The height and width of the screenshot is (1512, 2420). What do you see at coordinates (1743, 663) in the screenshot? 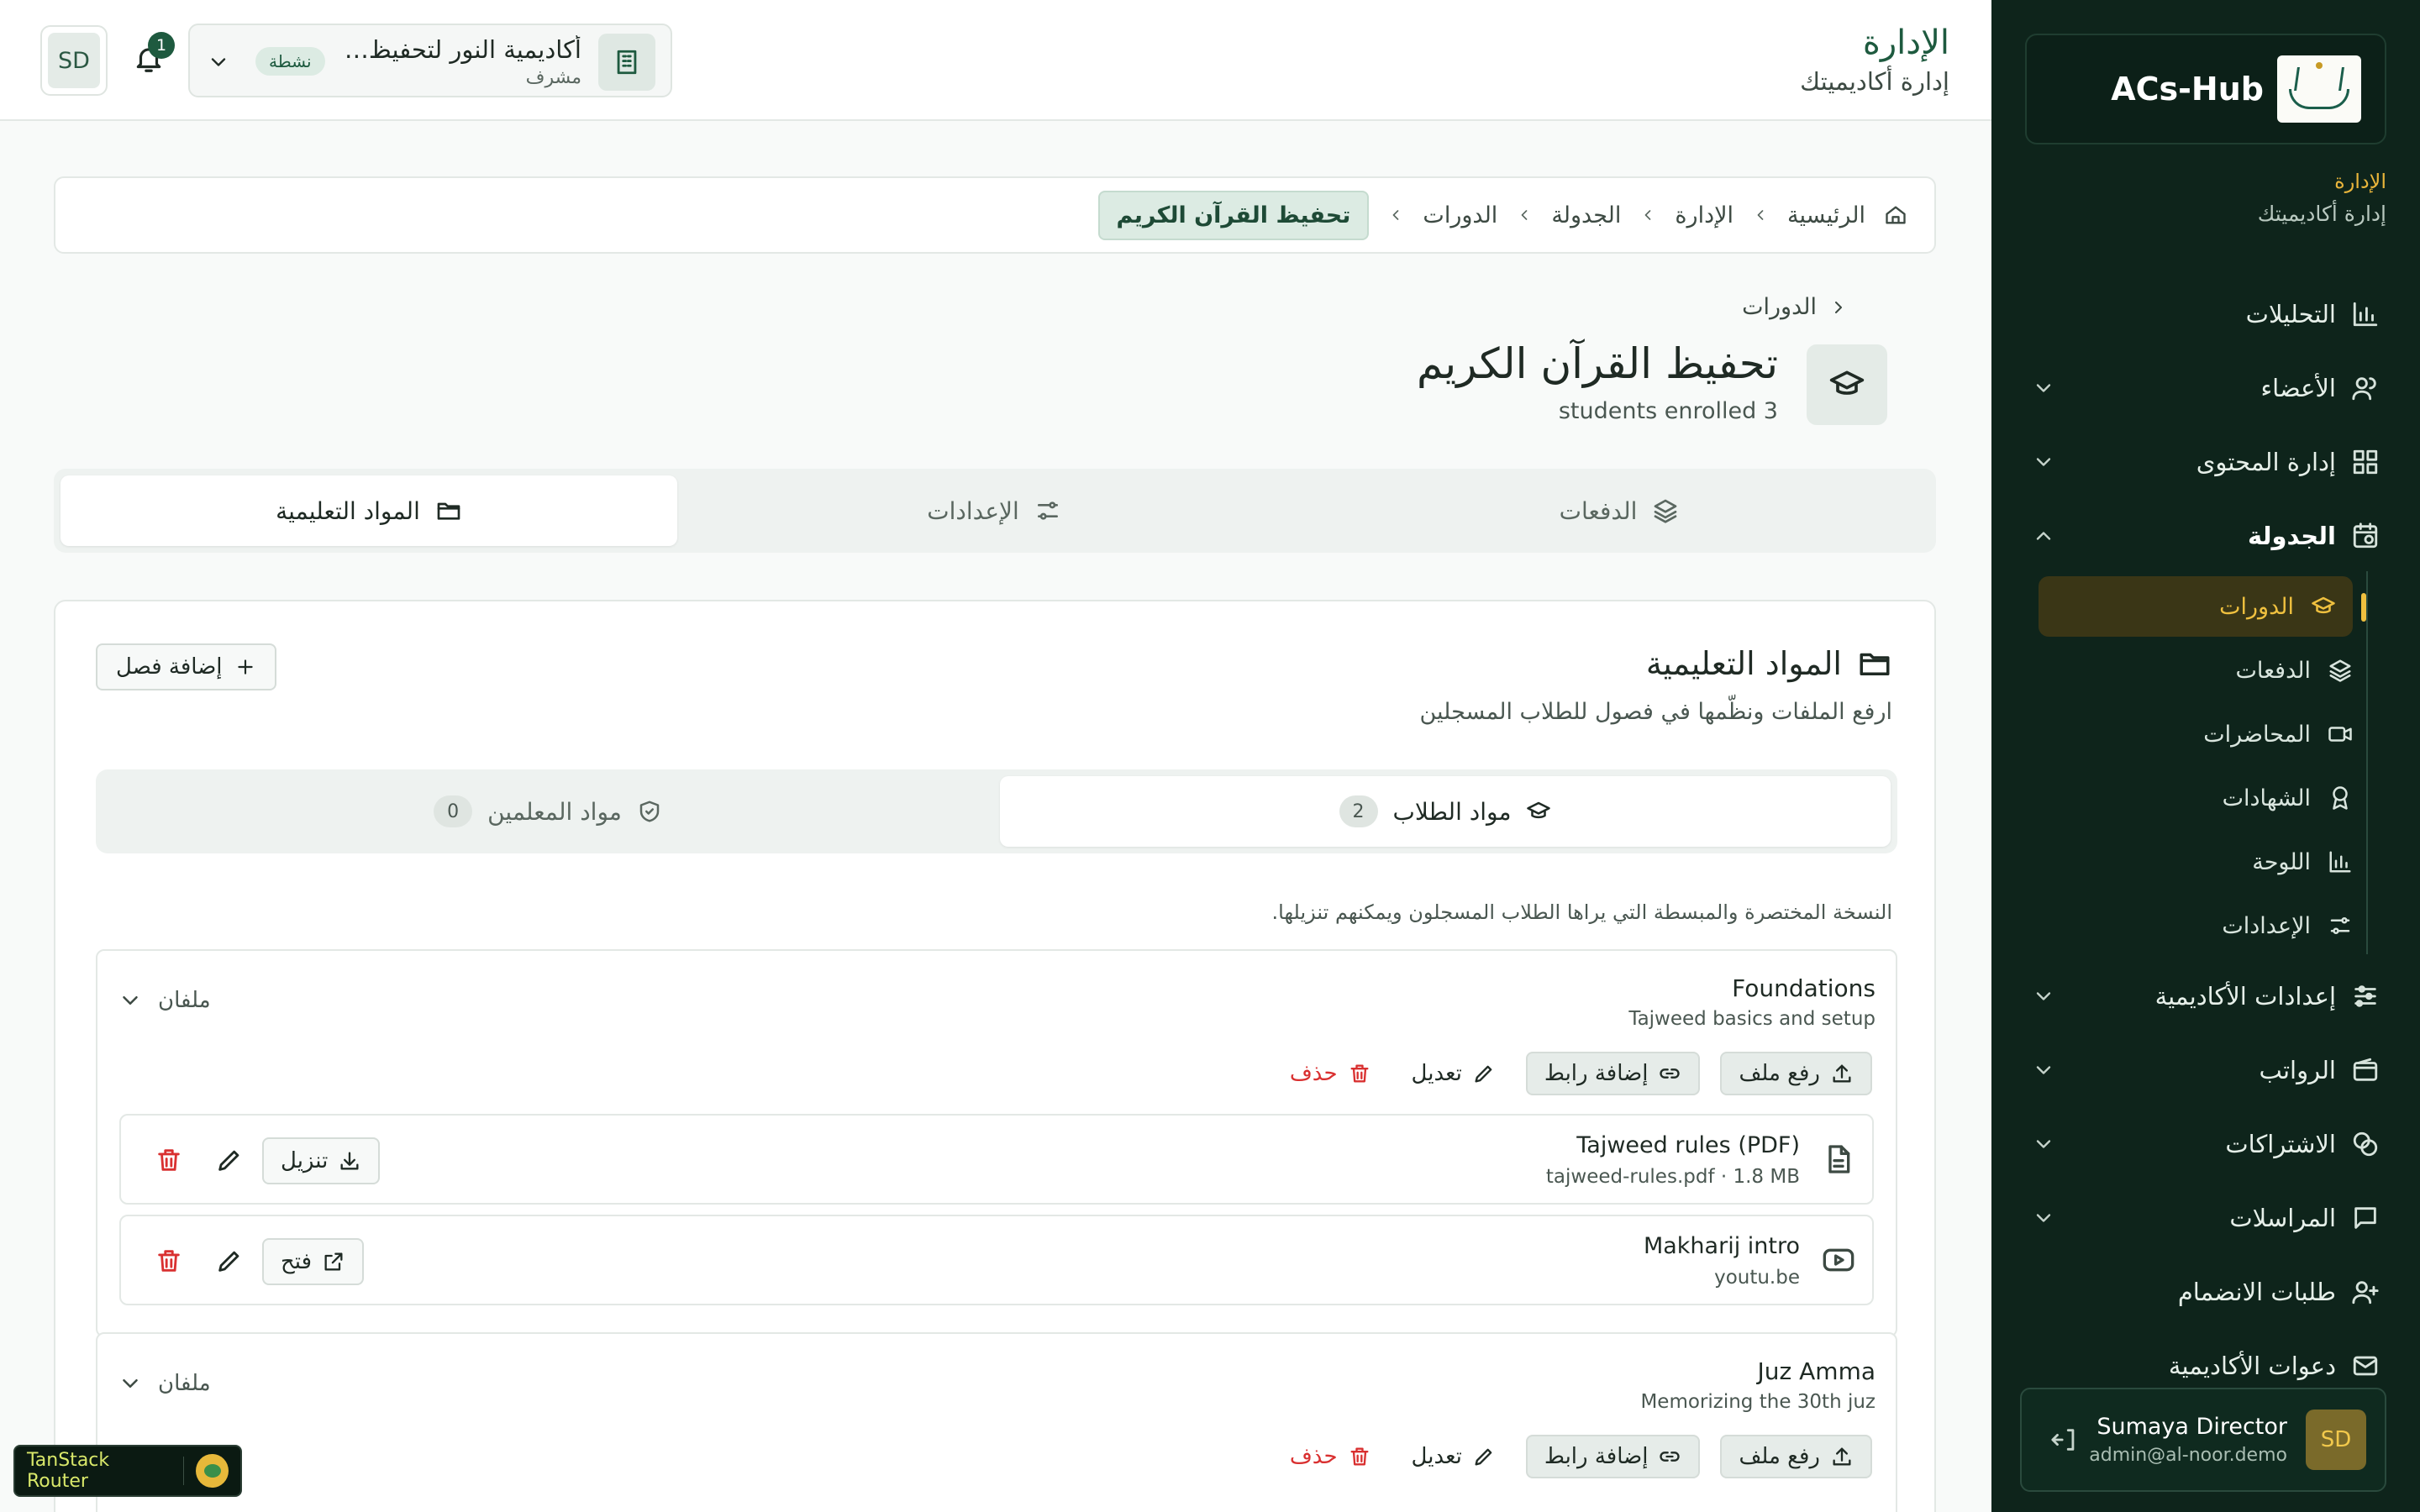
I see `materials-title: المواد التعليمية` at bounding box center [1743, 663].